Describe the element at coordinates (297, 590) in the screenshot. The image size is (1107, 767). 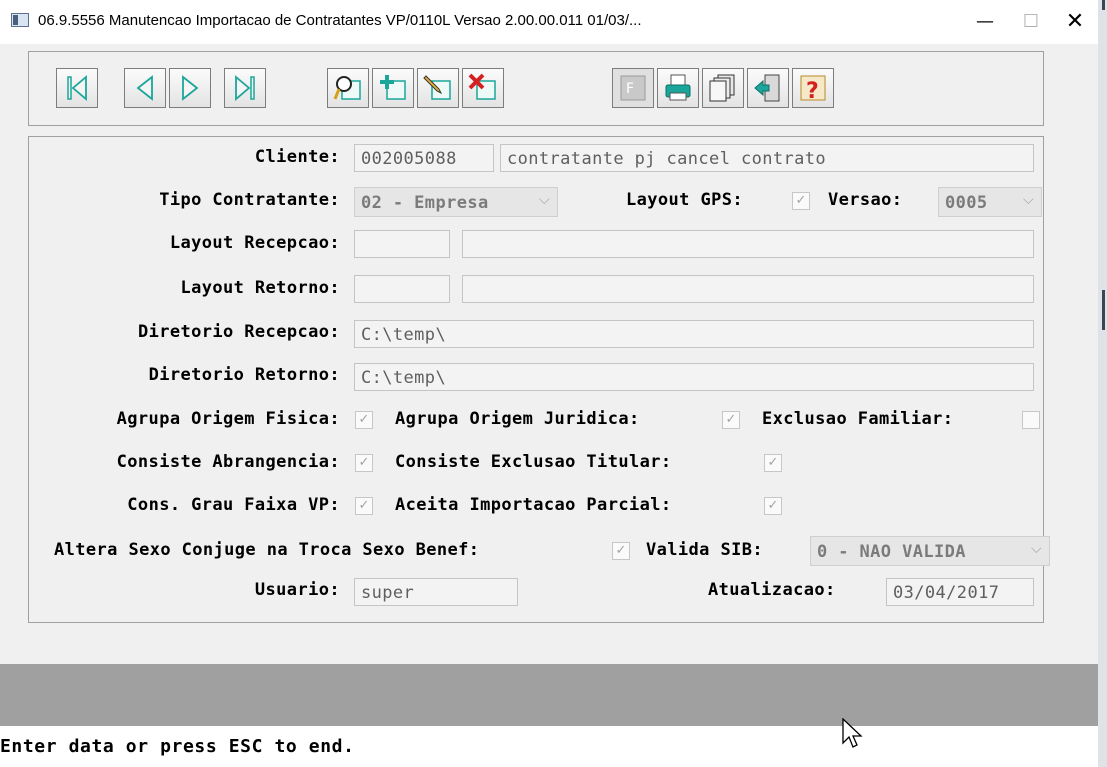
I see `usuario-label: Usuario:` at that location.